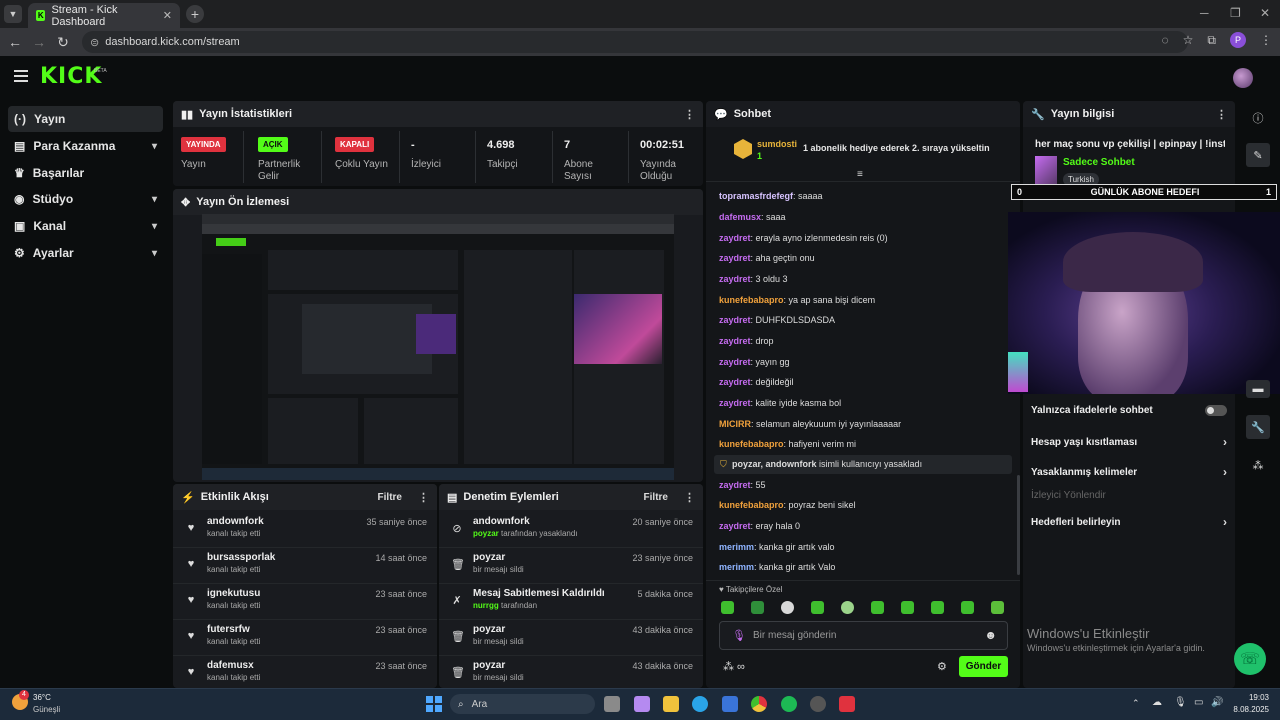  I want to click on minimize-icon: ─, so click(1204, 13).